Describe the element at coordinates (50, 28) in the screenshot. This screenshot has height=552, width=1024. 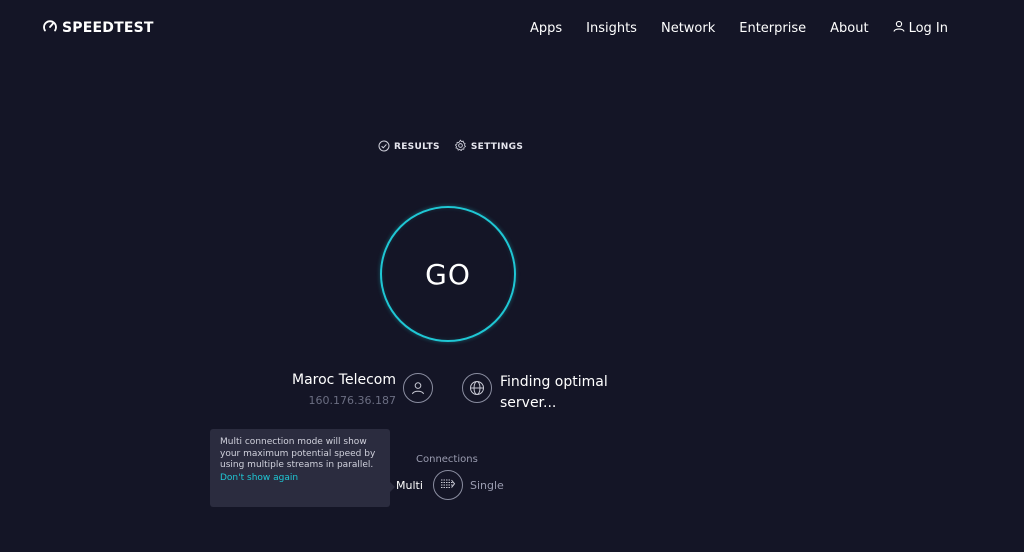
I see `speedometer-icon` at that location.